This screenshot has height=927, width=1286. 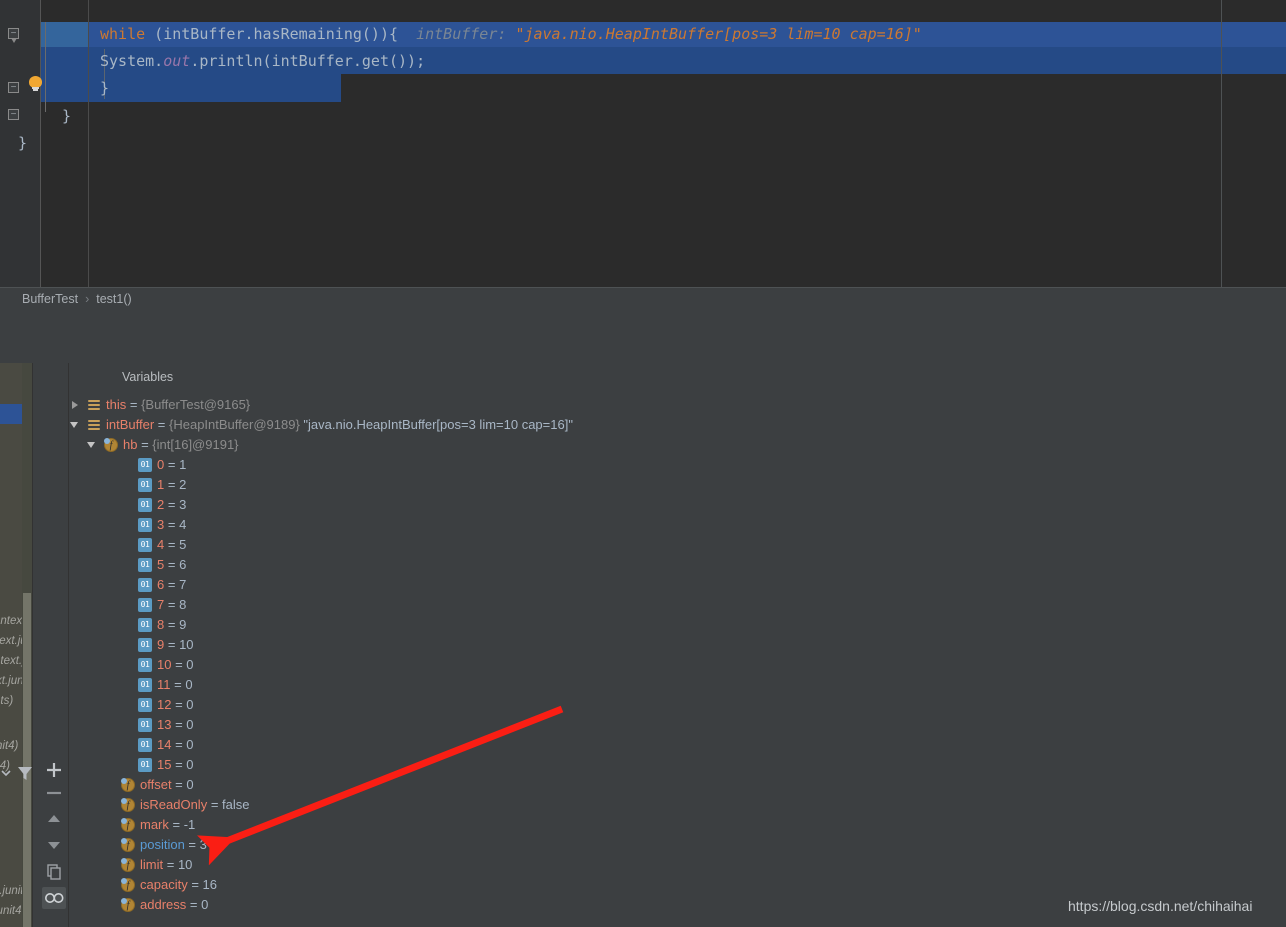 I want to click on chevron-down-icon, so click(x=10, y=773).